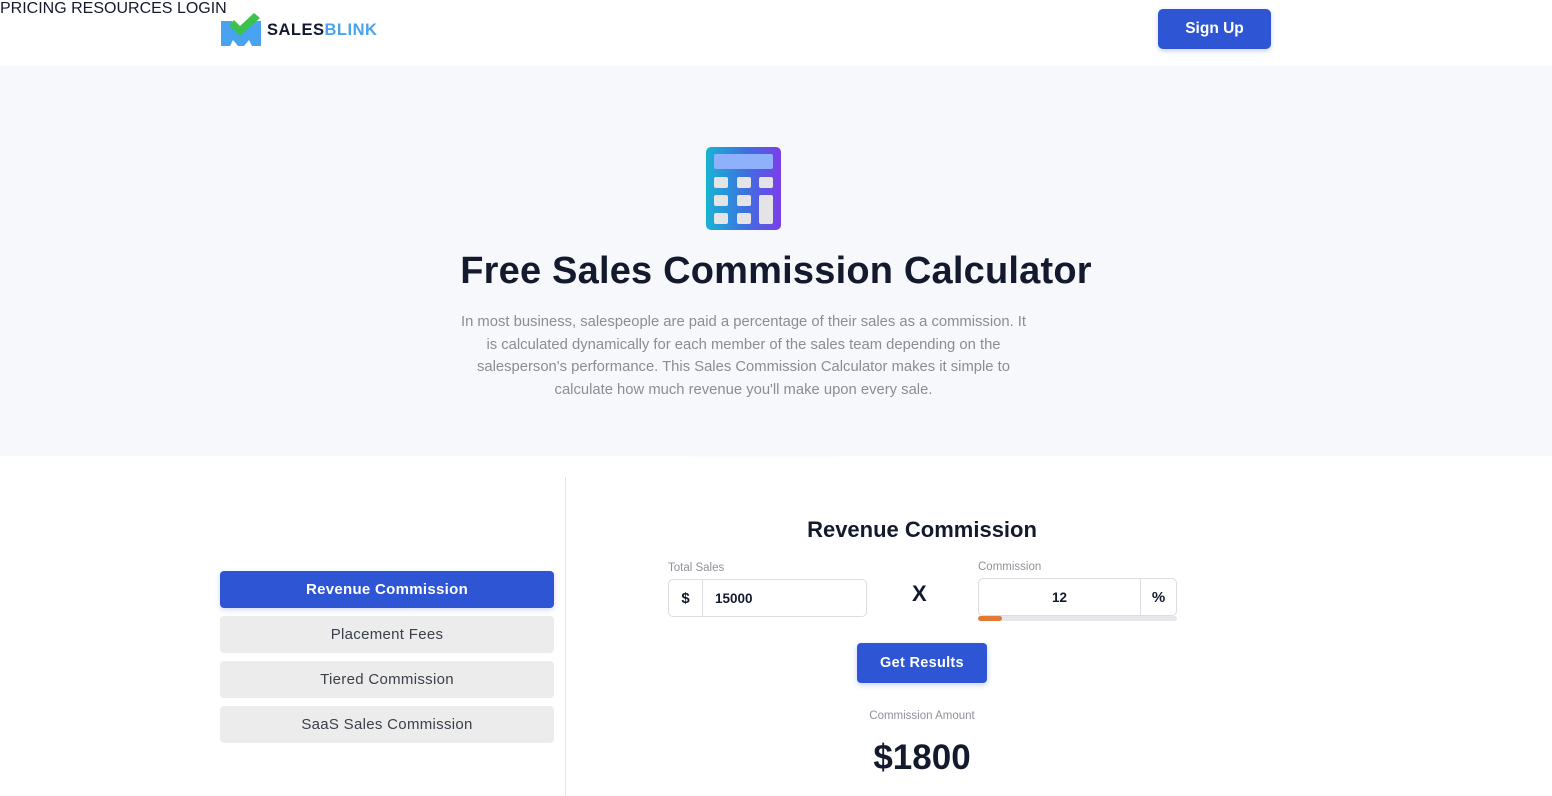 The image size is (1552, 796). Describe the element at coordinates (931, 757) in the screenshot. I see `result-number: 1800` at that location.